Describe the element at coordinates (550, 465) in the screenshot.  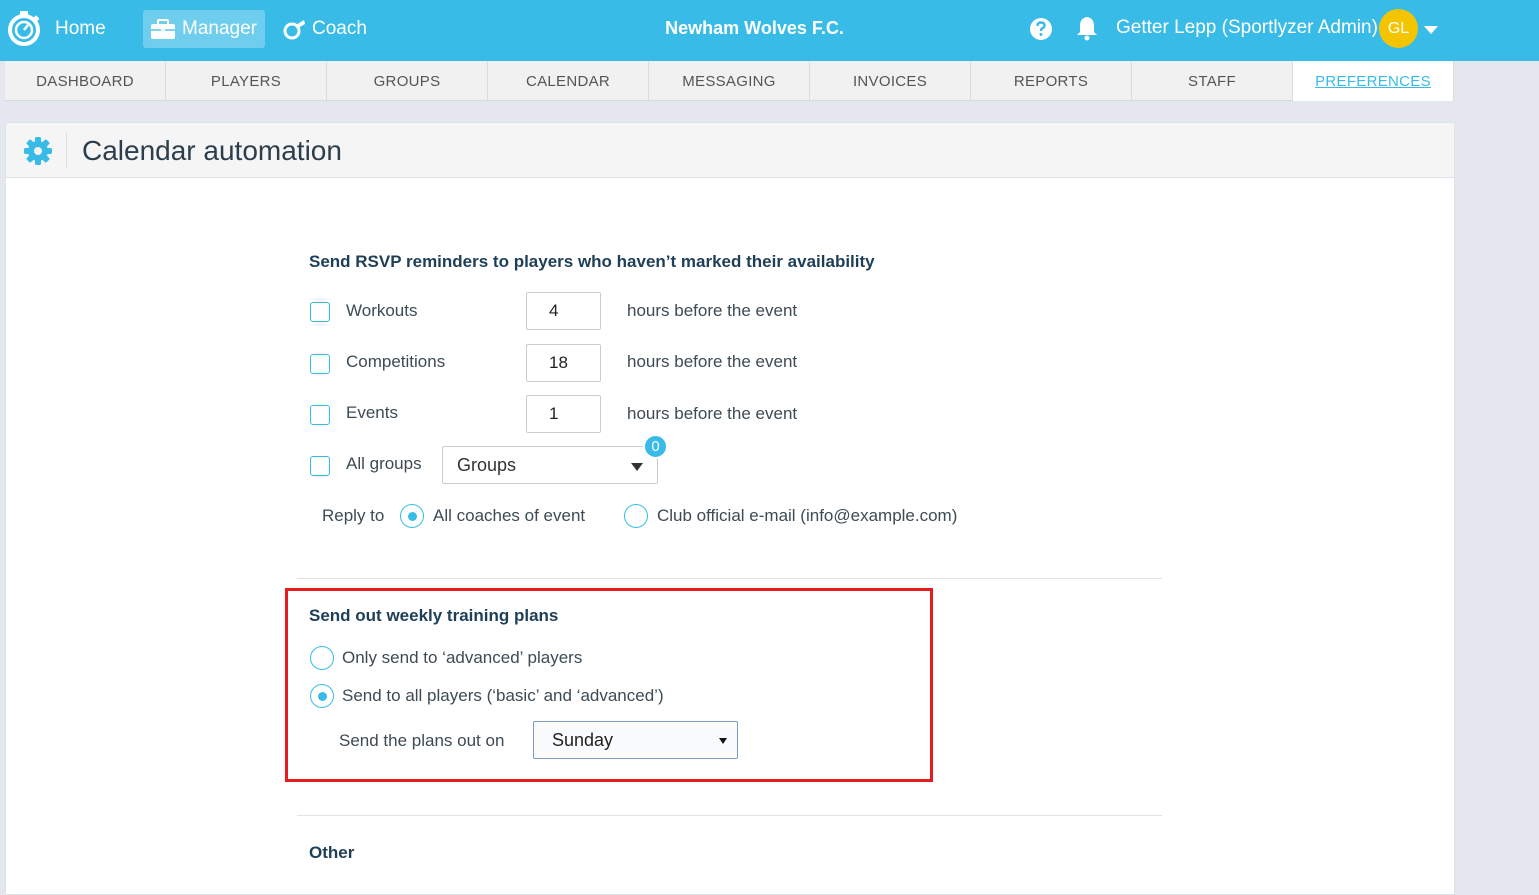
I see `groups-select: Groups` at that location.